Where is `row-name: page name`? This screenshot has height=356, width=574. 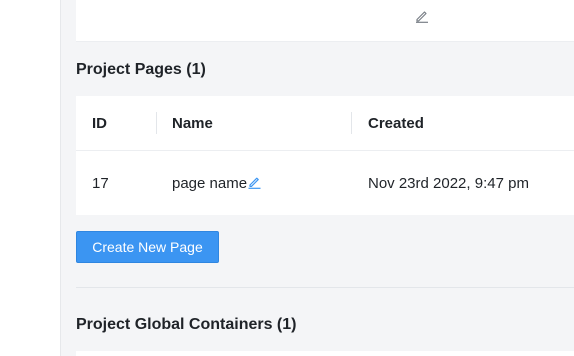 row-name: page name is located at coordinates (209, 183).